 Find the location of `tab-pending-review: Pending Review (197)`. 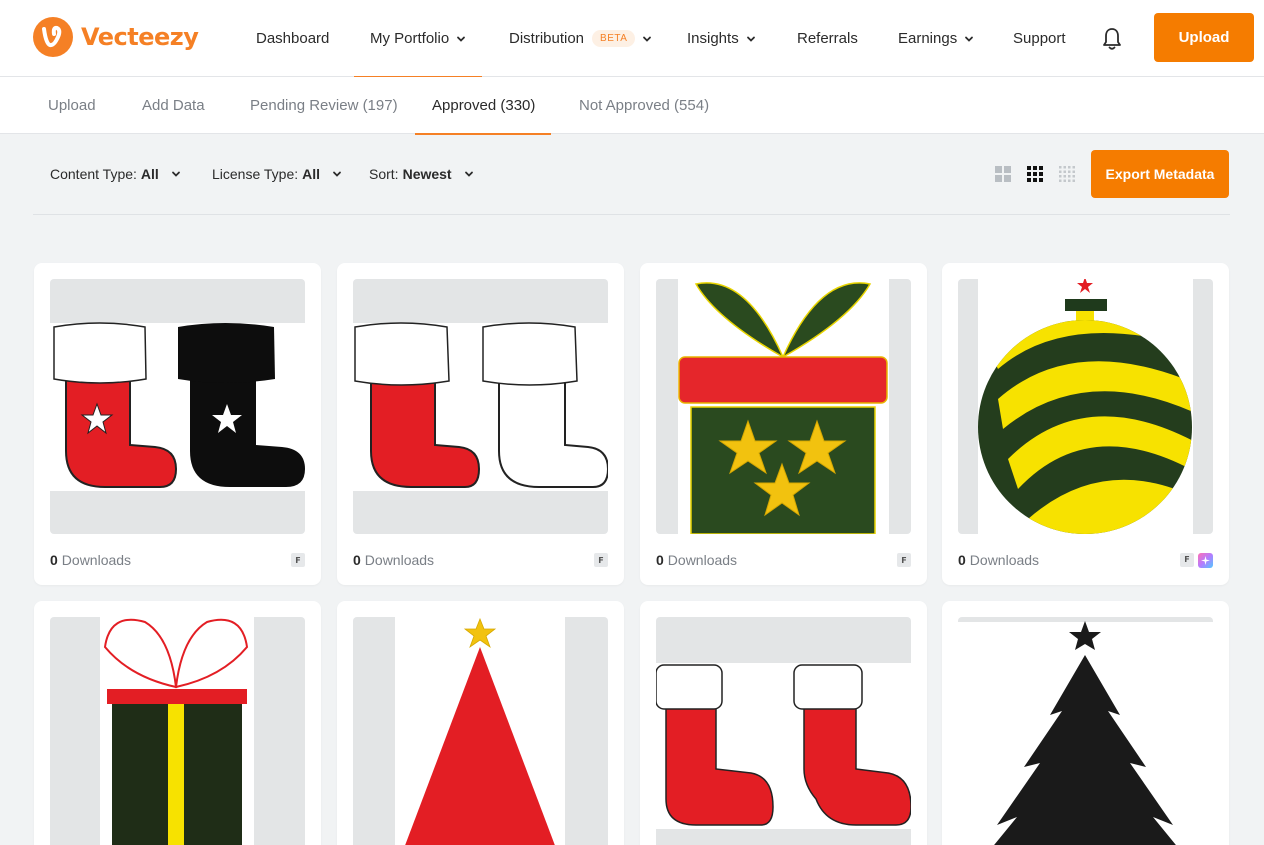

tab-pending-review: Pending Review (197) is located at coordinates (324, 105).